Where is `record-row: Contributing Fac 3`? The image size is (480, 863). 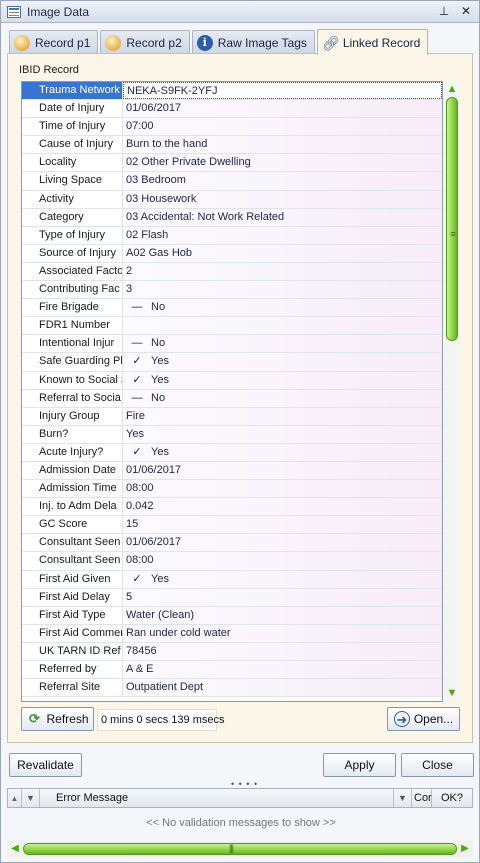
record-row: Contributing Fac 3 is located at coordinates (232, 290).